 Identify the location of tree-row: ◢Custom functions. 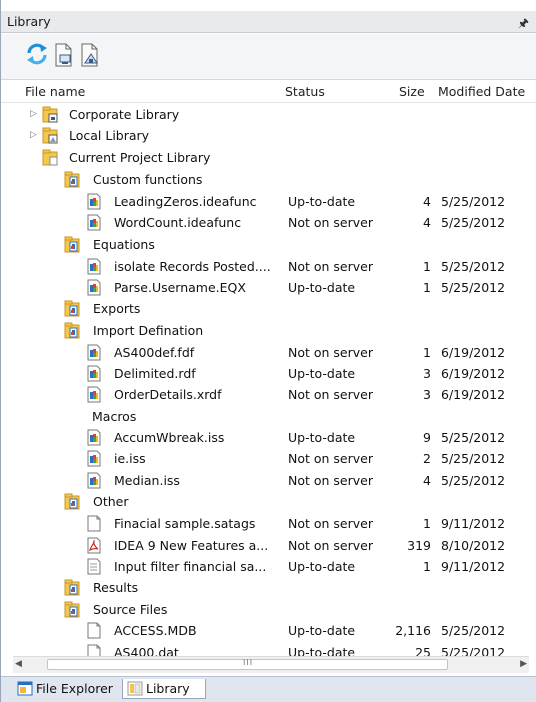
(268, 179).